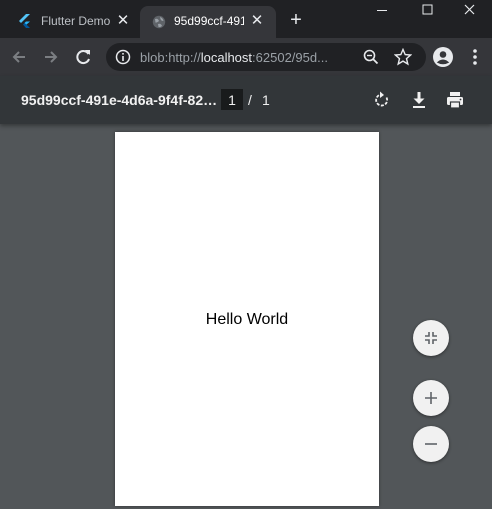 The height and width of the screenshot is (509, 492). I want to click on back-arrow-icon, so click(19, 57).